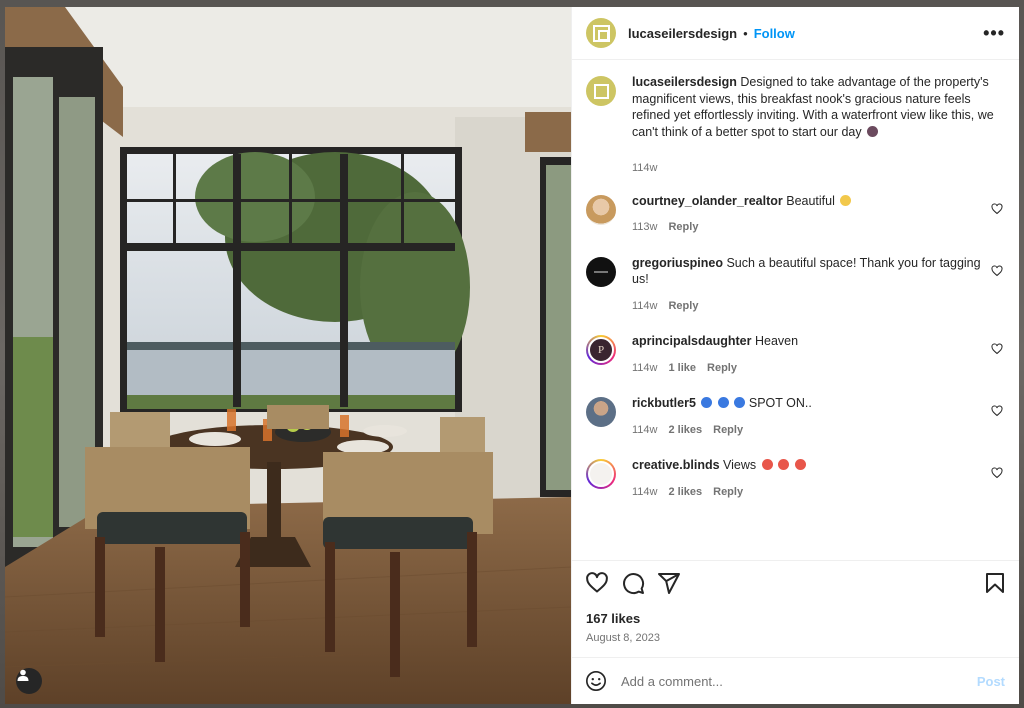  I want to click on save-bookmark-icon, so click(995, 583).